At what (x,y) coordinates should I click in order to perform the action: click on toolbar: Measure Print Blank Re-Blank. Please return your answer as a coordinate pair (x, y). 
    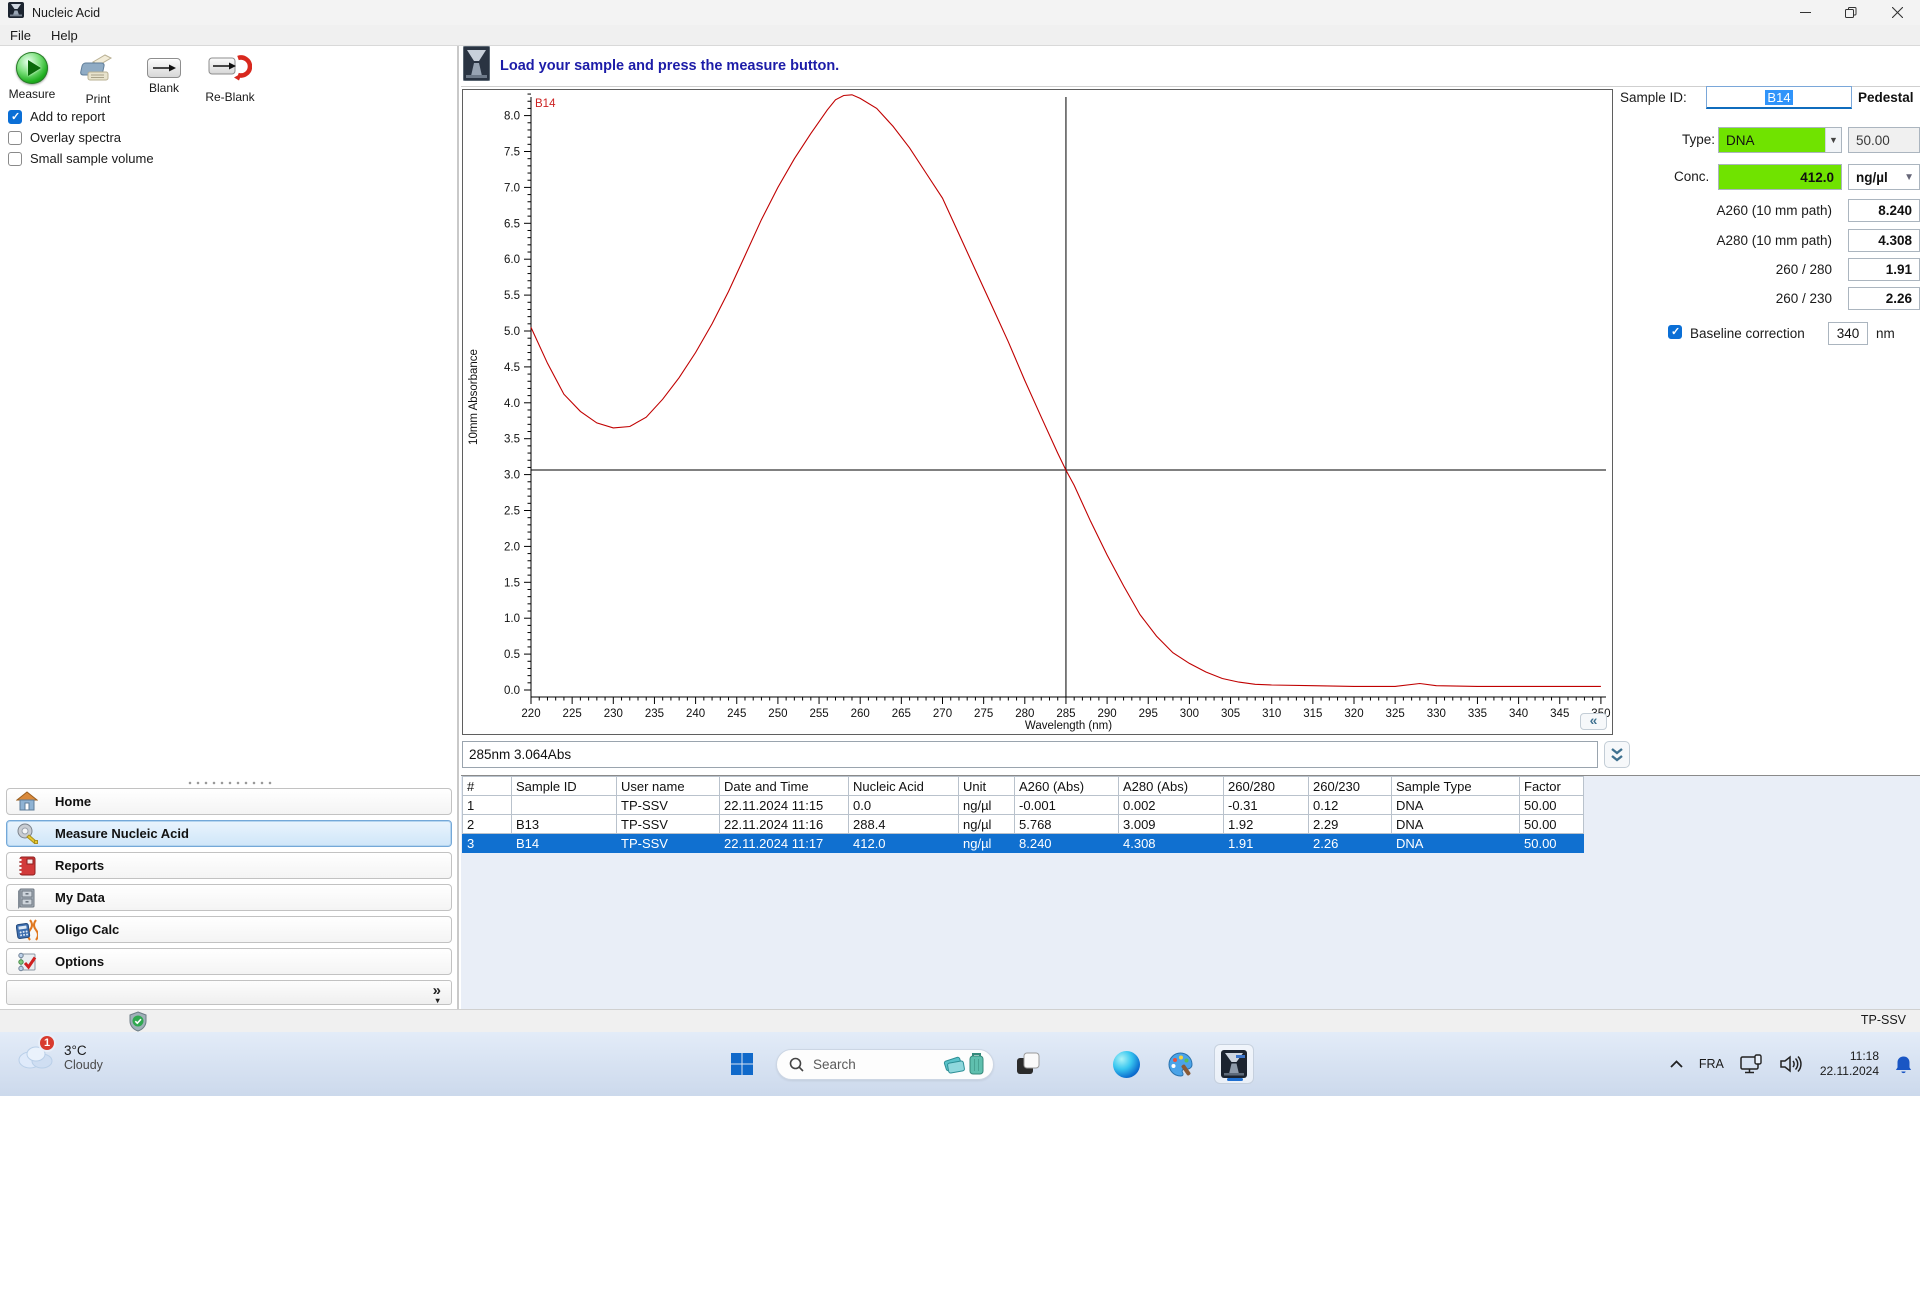
    Looking at the image, I should click on (131, 79).